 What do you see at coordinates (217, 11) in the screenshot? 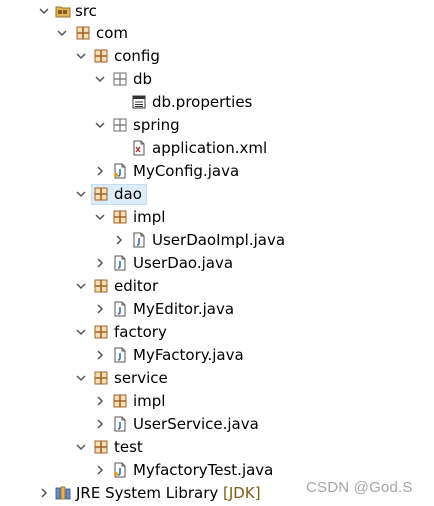
I see `tree-item-src: src` at bounding box center [217, 11].